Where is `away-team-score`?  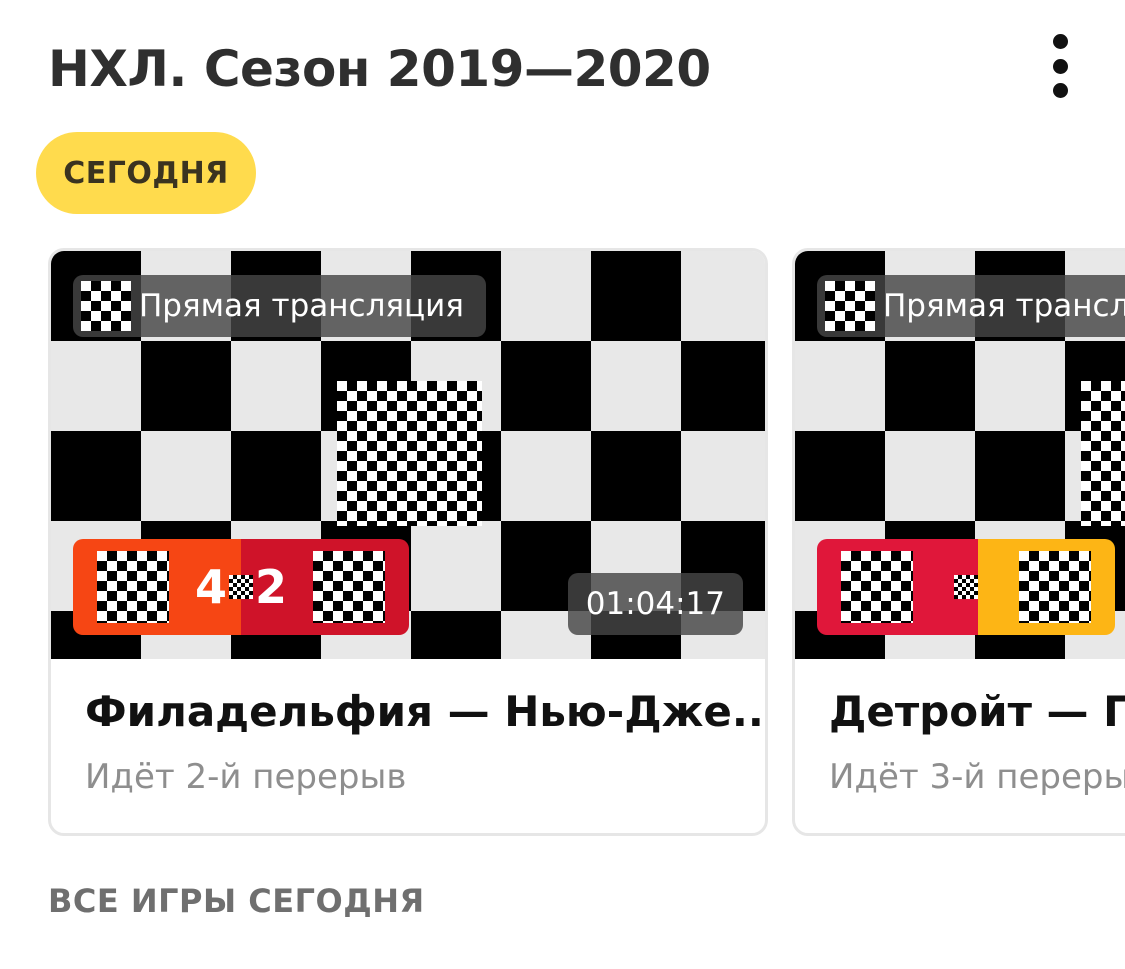 away-team-score is located at coordinates (1046, 587).